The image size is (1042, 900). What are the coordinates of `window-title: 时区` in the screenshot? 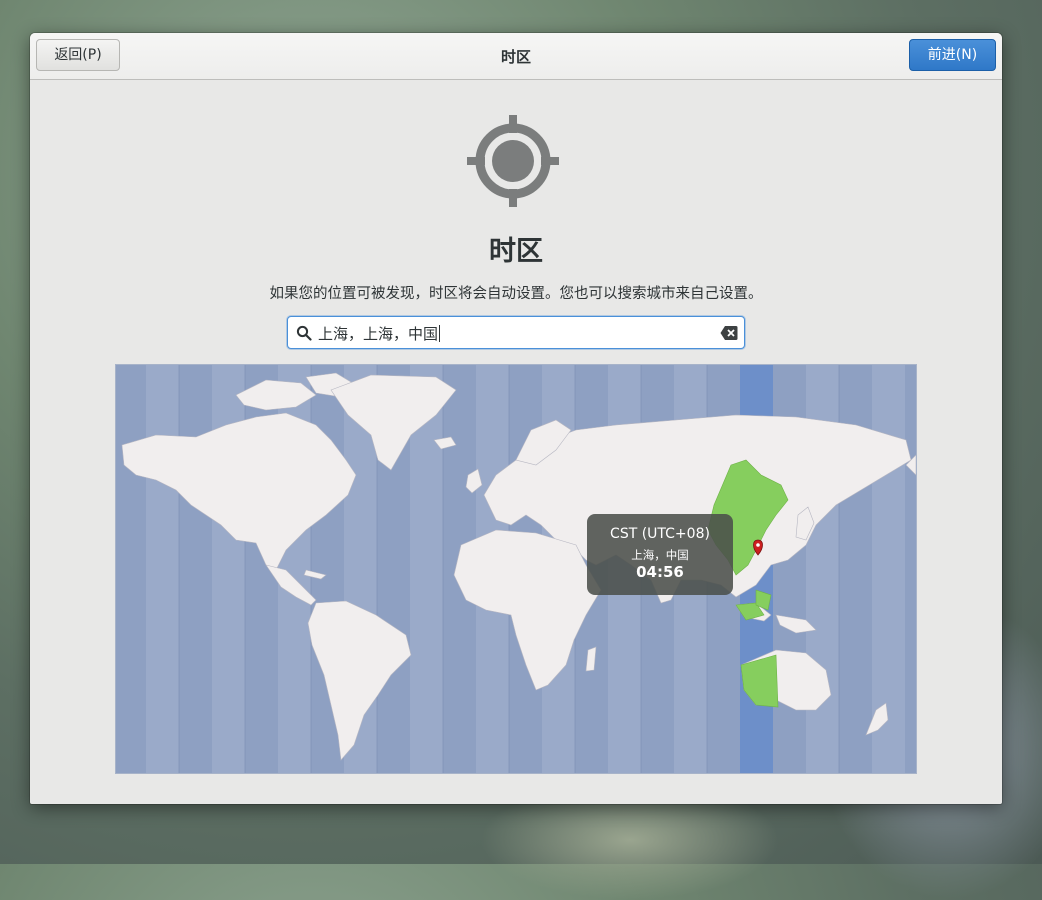 It's located at (515, 57).